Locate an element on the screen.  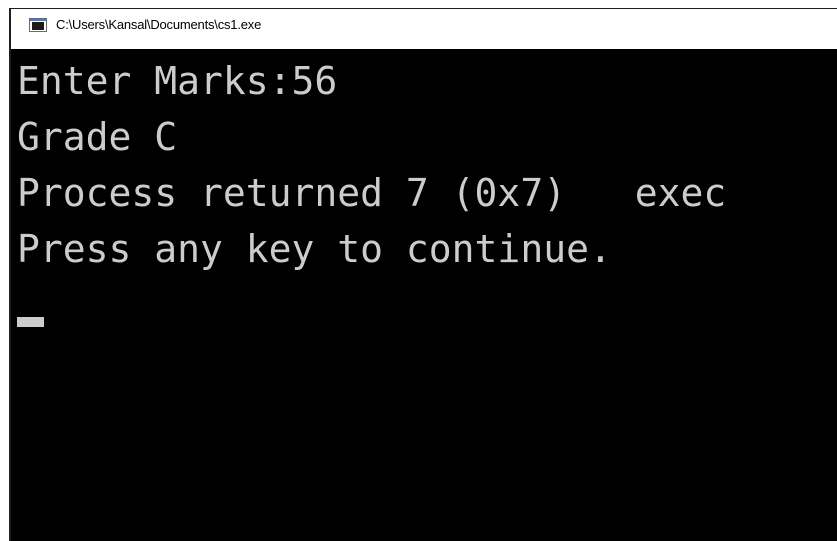
console-line-enter-marks: Enter Marks:56 is located at coordinates (177, 81).